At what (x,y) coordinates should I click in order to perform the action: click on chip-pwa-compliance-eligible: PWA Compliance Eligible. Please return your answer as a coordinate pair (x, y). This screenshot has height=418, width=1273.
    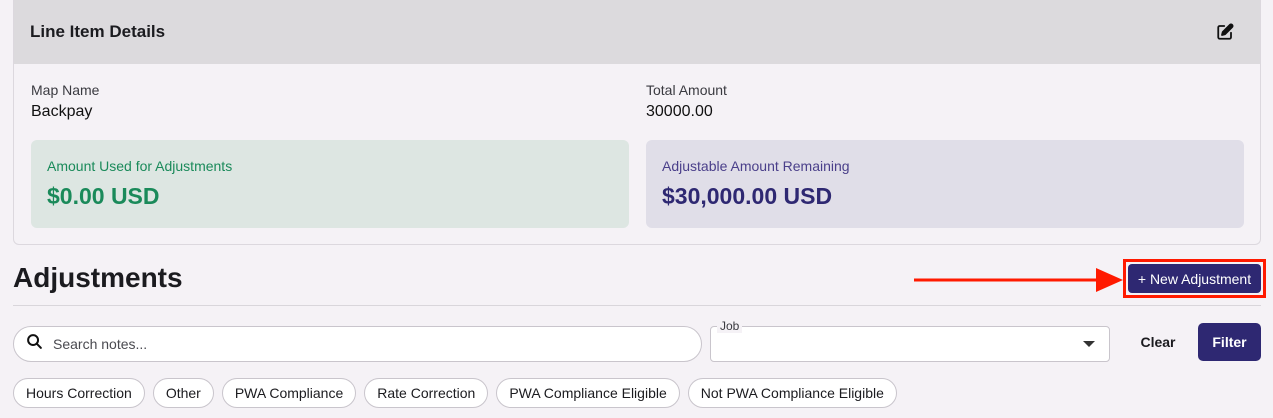
    Looking at the image, I should click on (588, 393).